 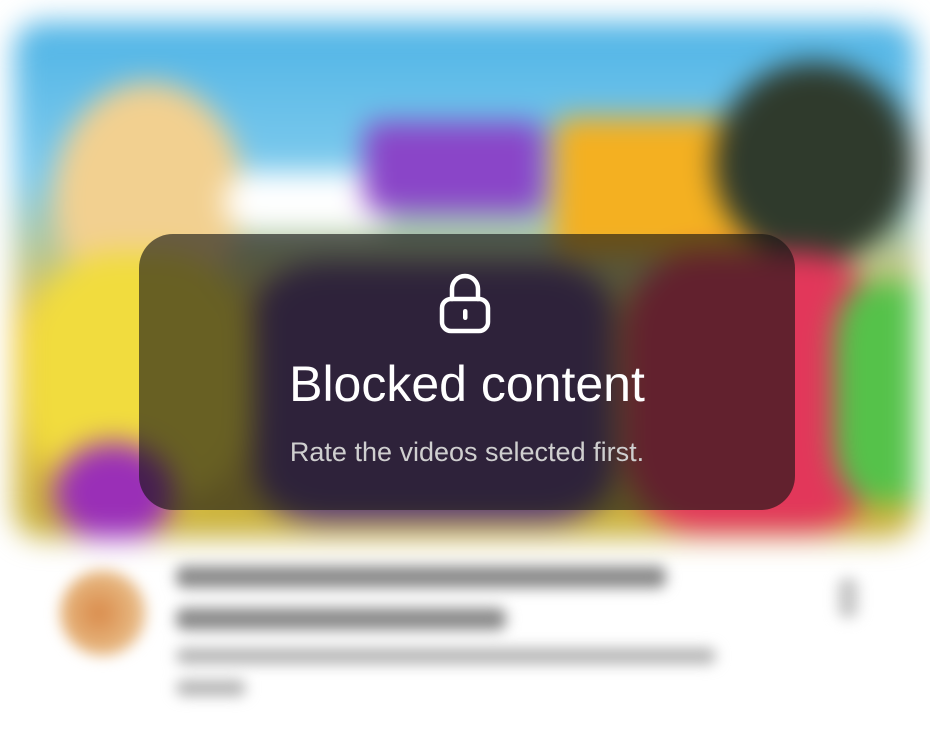 I want to click on more-options-icon, so click(x=848, y=598).